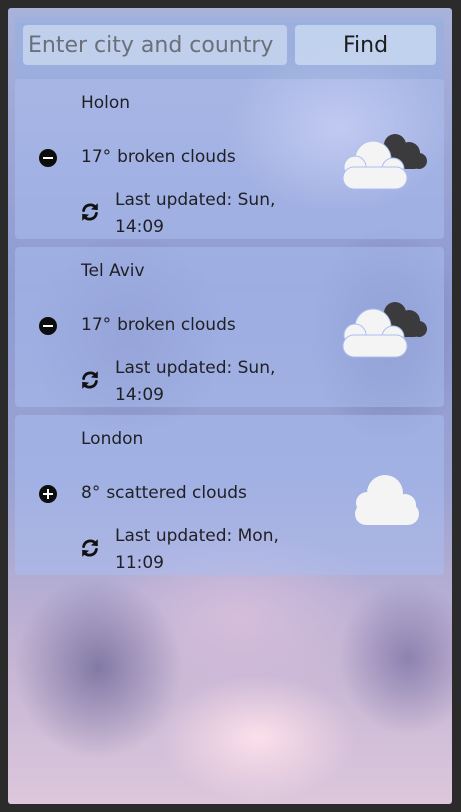 Image resolution: width=461 pixels, height=812 pixels. What do you see at coordinates (365, 45) in the screenshot?
I see `find-button: Find` at bounding box center [365, 45].